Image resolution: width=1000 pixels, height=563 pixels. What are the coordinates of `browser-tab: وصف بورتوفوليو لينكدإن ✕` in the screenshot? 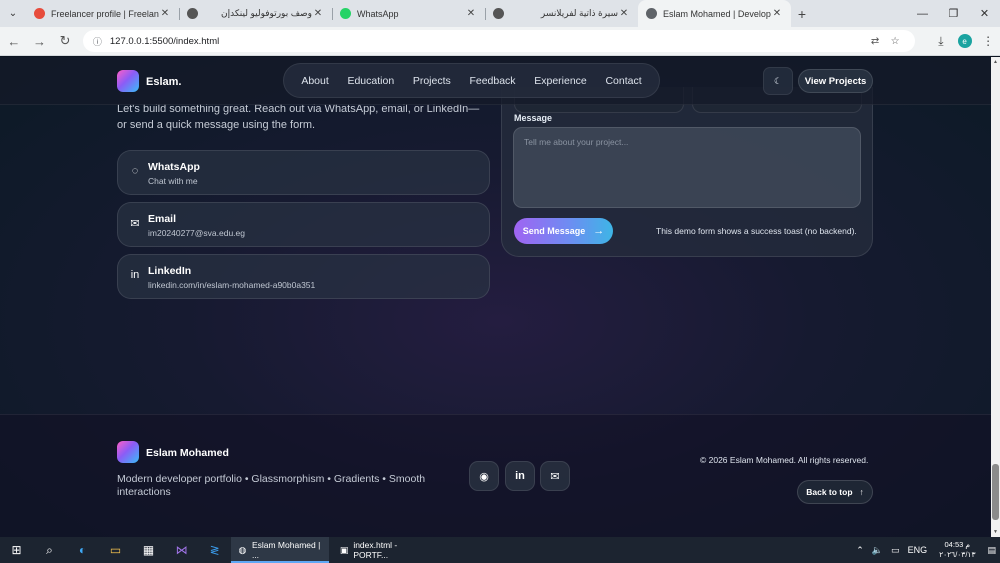 It's located at (255, 13).